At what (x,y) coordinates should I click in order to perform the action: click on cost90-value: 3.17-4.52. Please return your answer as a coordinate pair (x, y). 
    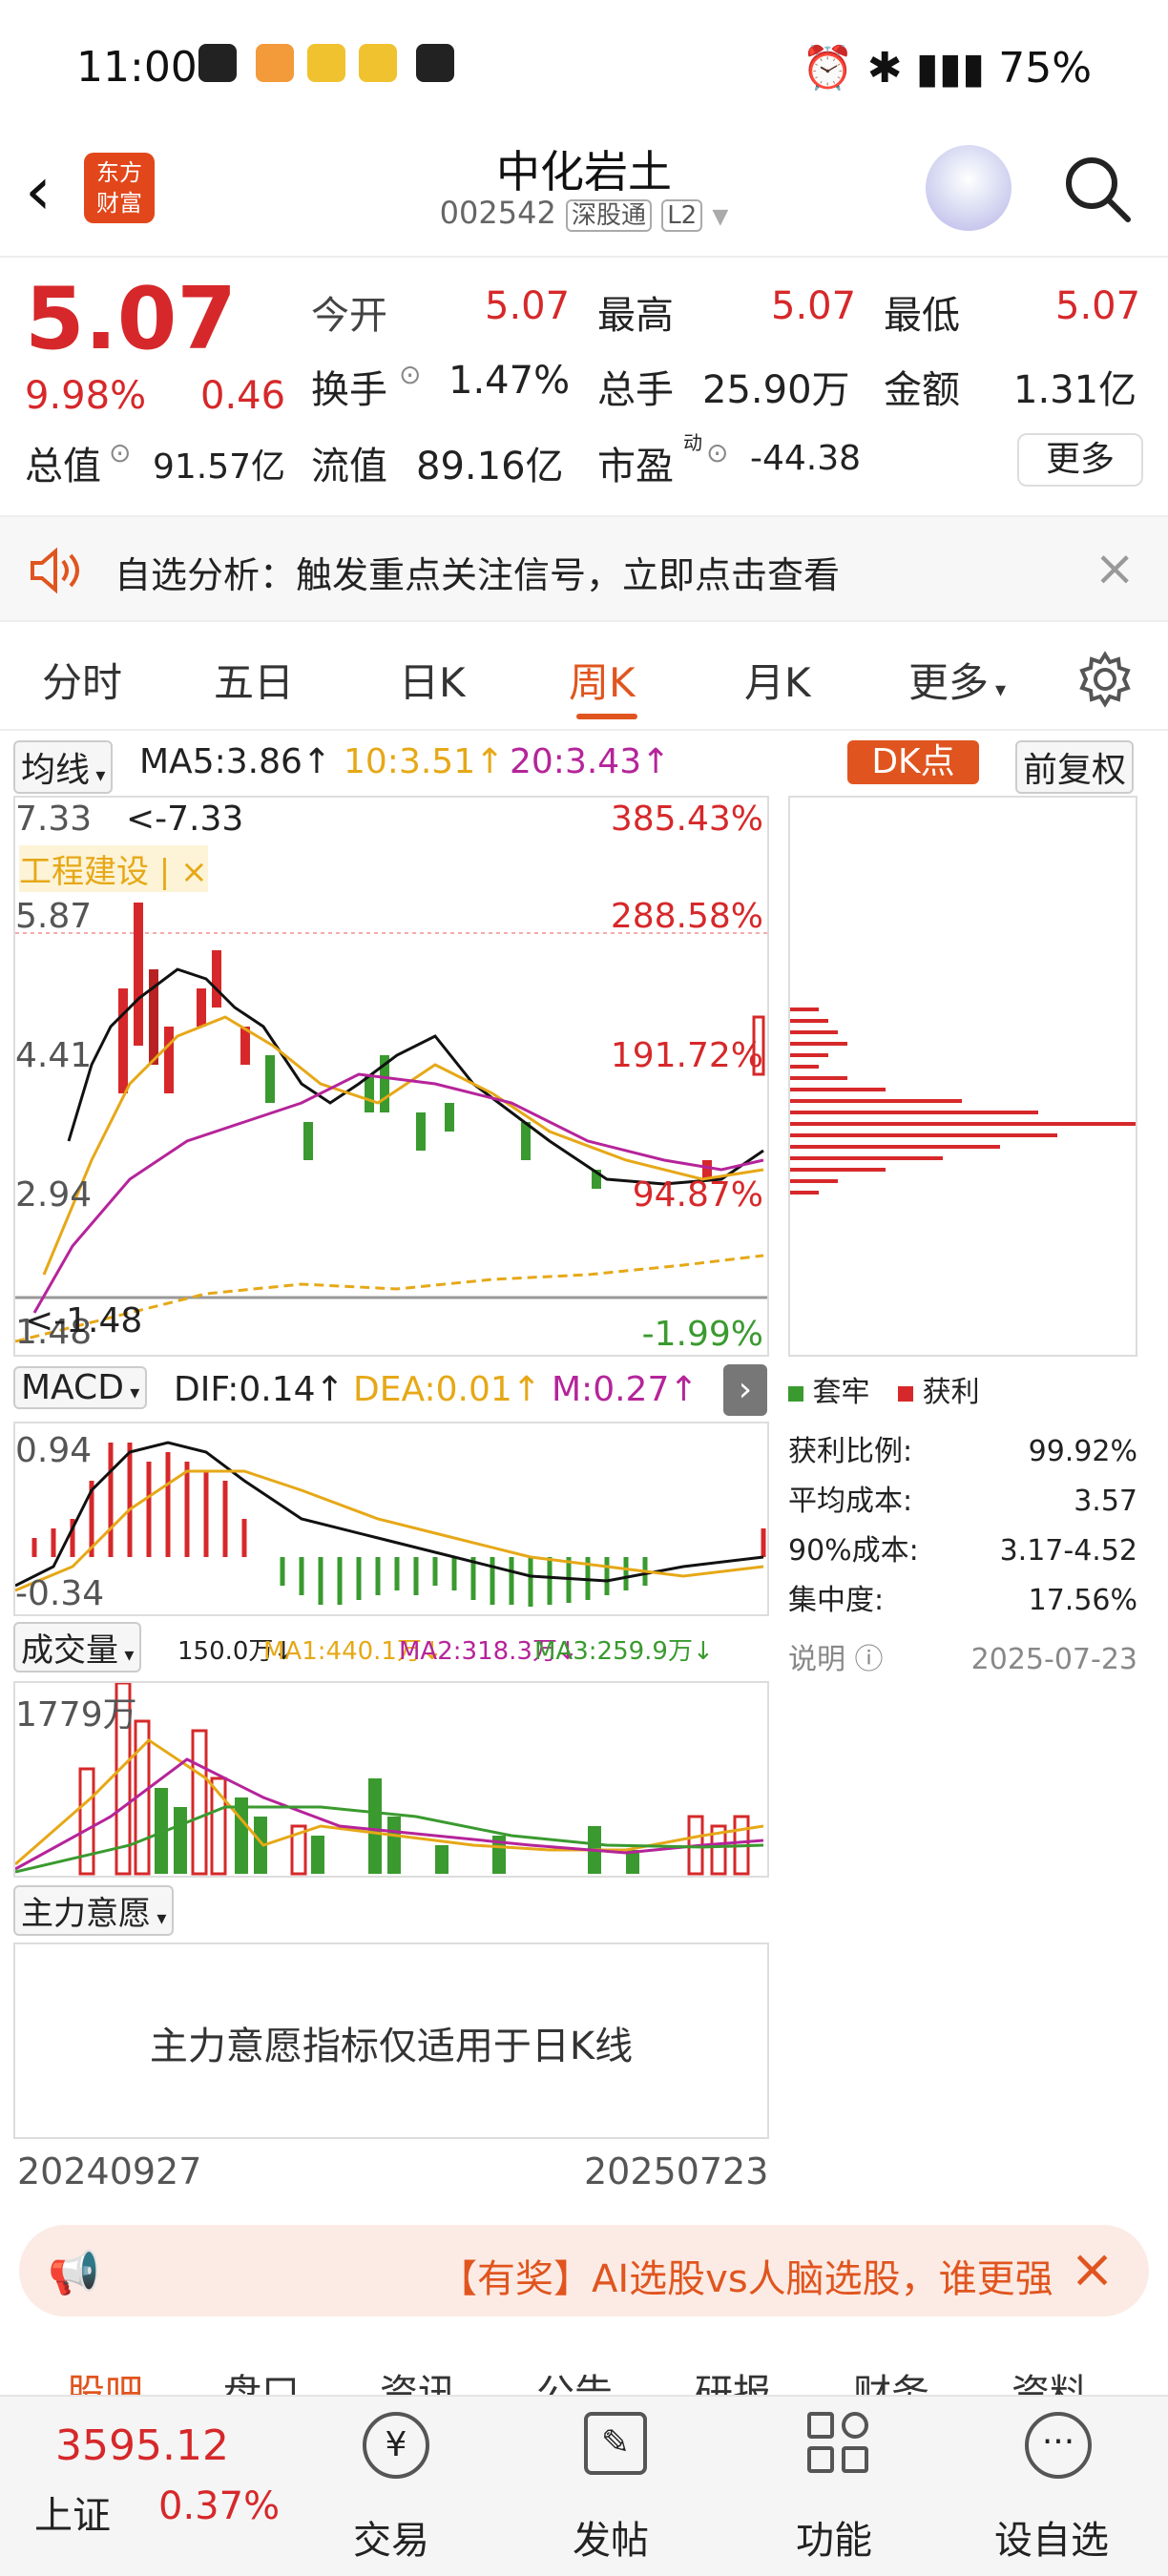
    Looking at the image, I should click on (1068, 1551).